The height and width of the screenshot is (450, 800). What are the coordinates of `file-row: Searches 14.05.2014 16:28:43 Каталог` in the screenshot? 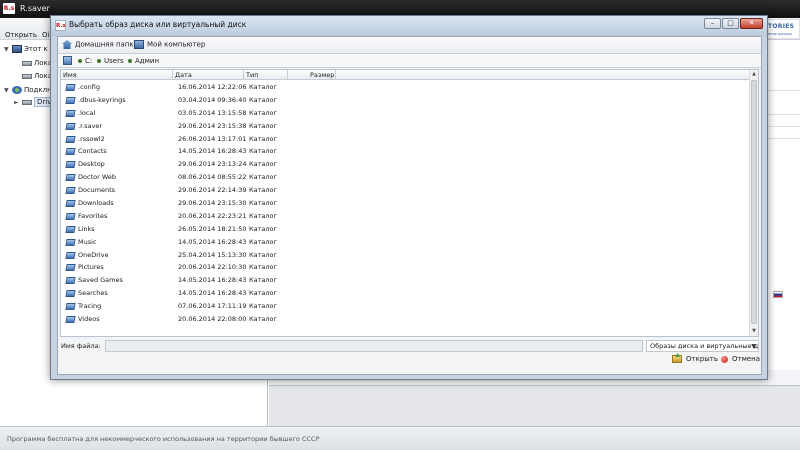 It's located at (405, 293).